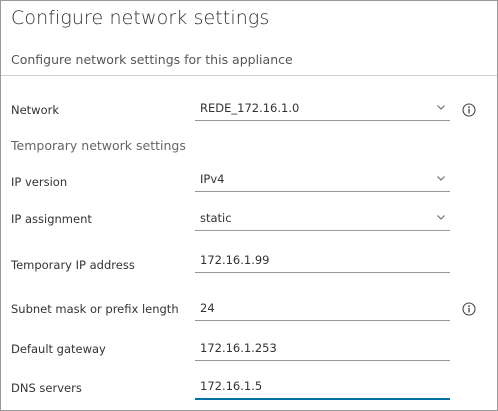 The width and height of the screenshot is (498, 411). Describe the element at coordinates (322, 349) in the screenshot. I see `default-gateway-input: 172.16.1.253` at that location.